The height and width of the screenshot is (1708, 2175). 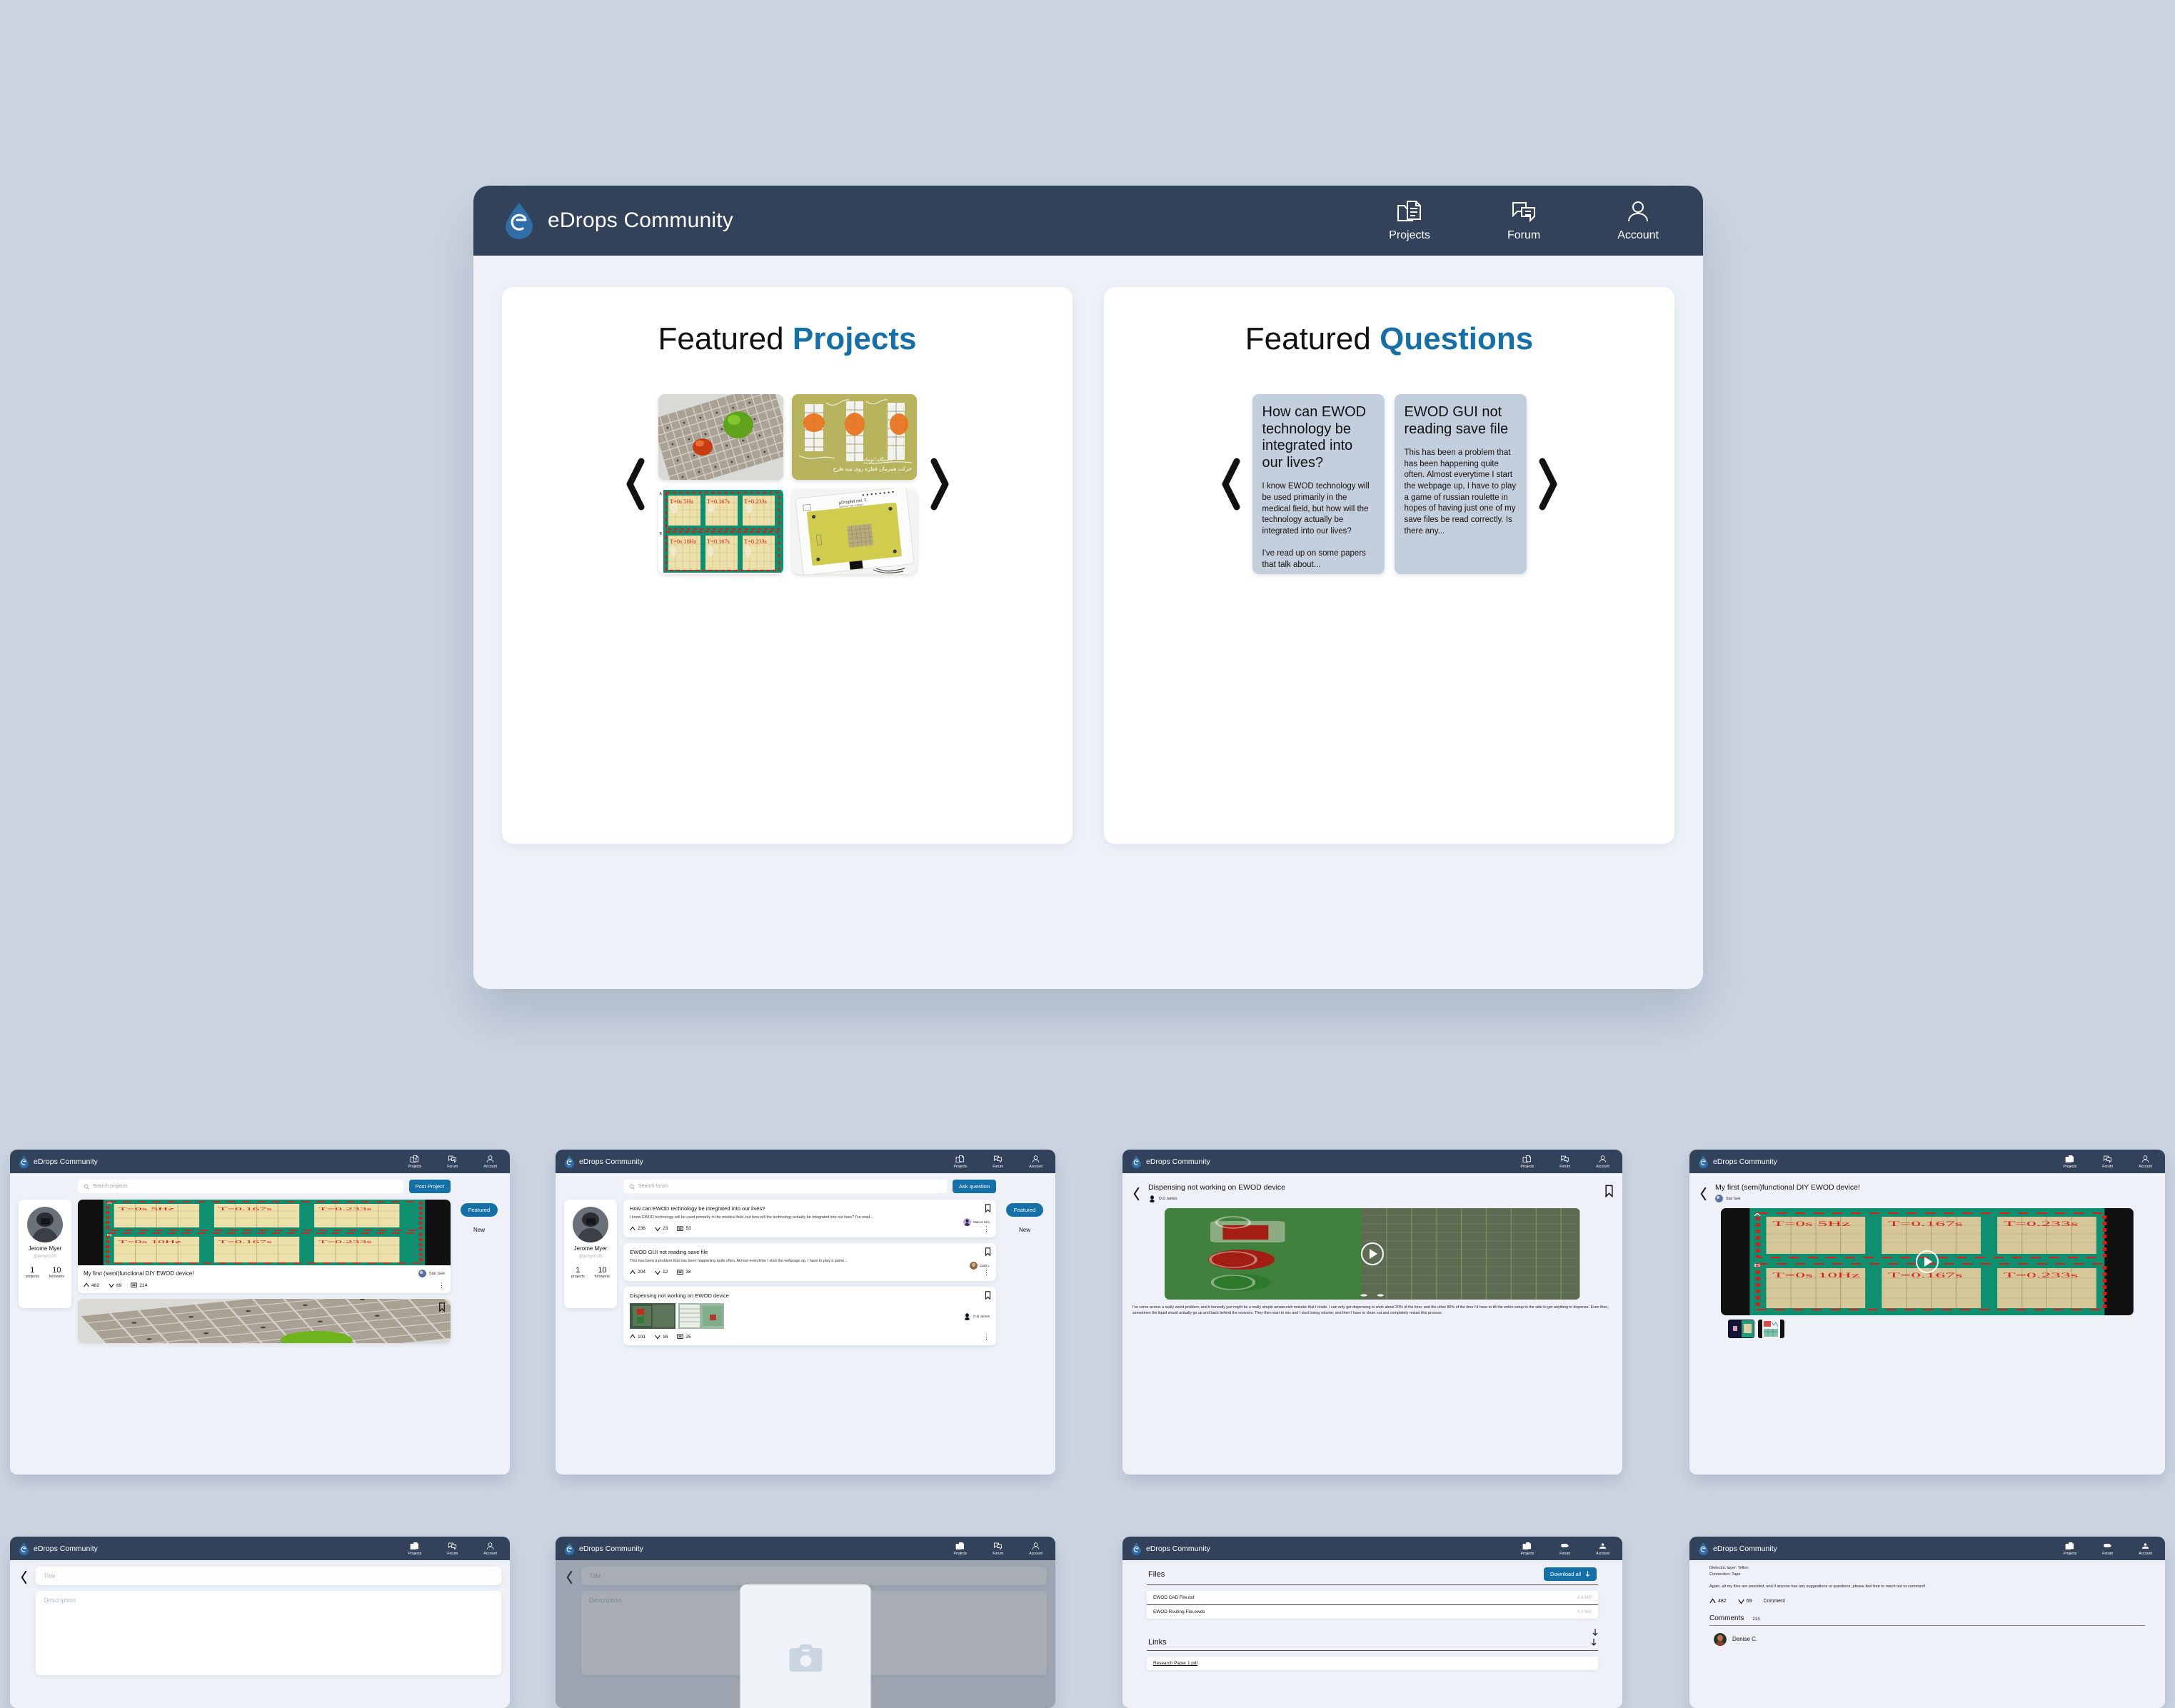 What do you see at coordinates (805, 1660) in the screenshot?
I see `camera-icon` at bounding box center [805, 1660].